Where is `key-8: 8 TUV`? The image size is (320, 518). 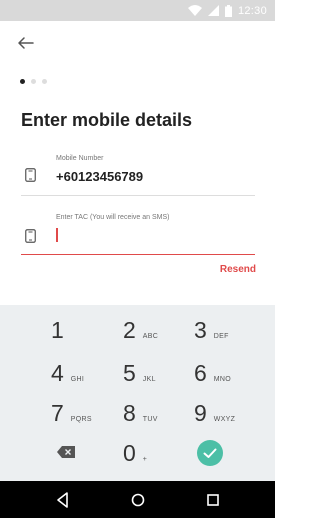 key-8: 8 TUV is located at coordinates (140, 413).